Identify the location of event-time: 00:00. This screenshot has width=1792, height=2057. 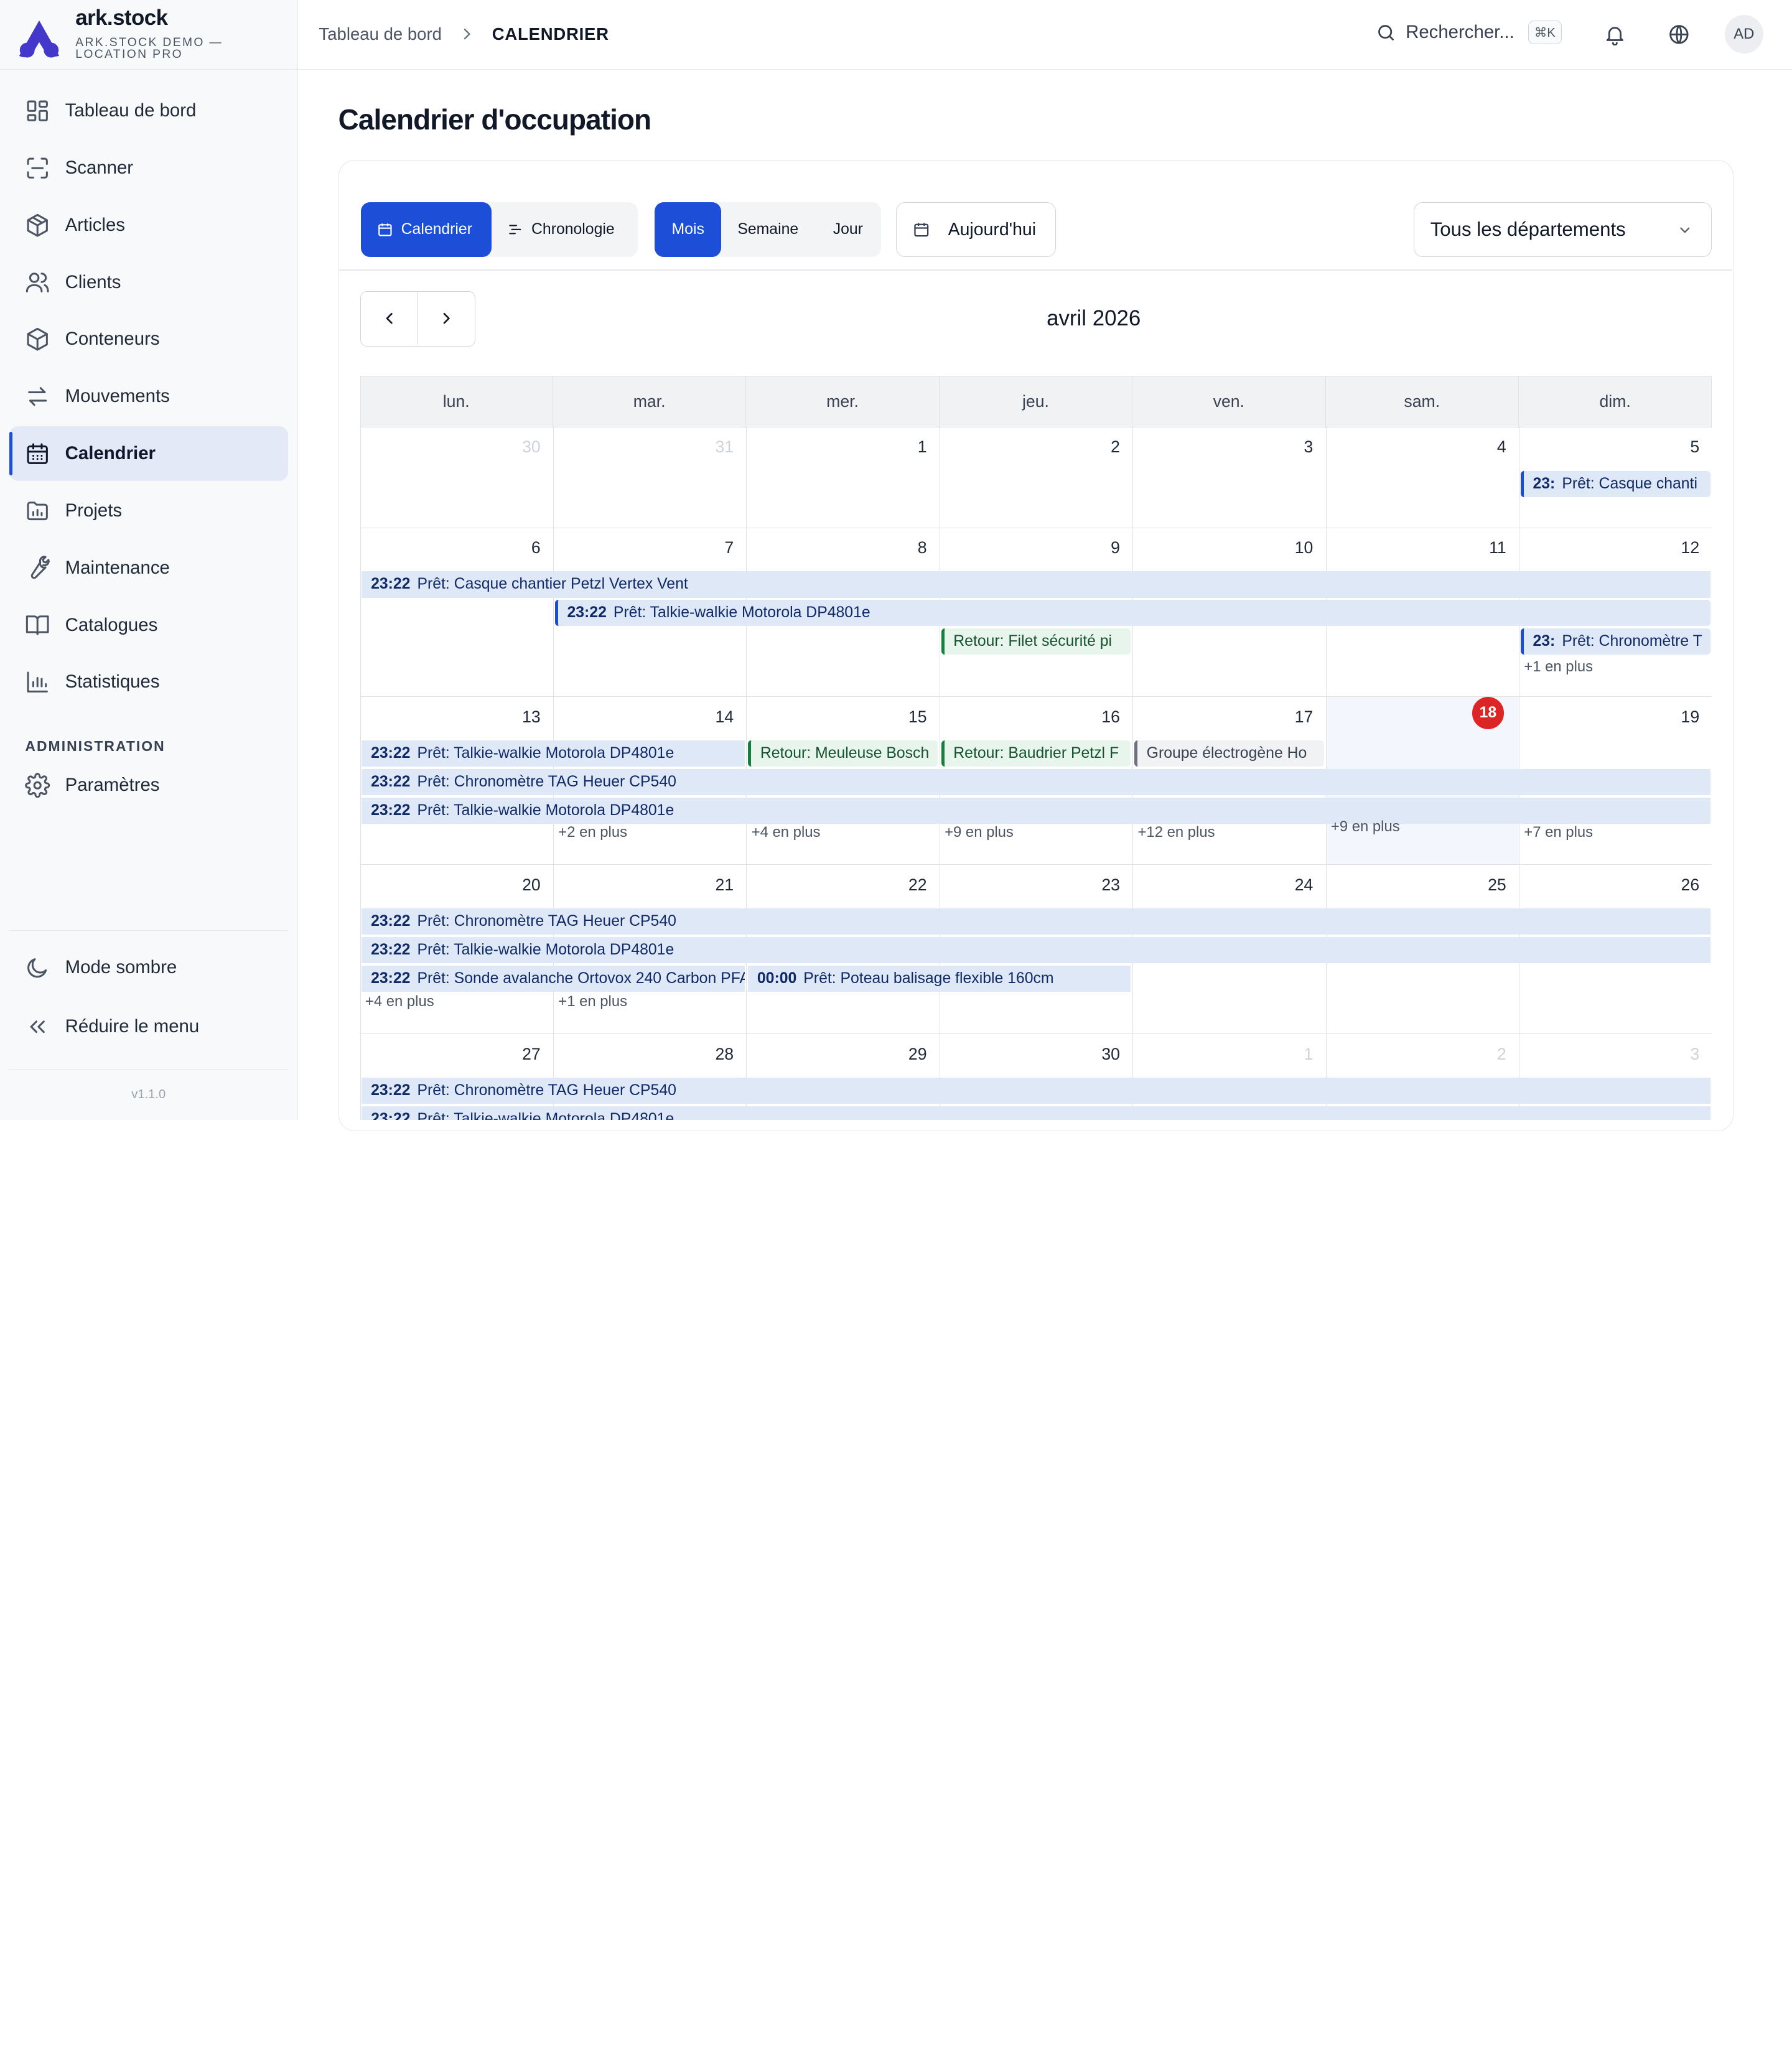
(777, 978).